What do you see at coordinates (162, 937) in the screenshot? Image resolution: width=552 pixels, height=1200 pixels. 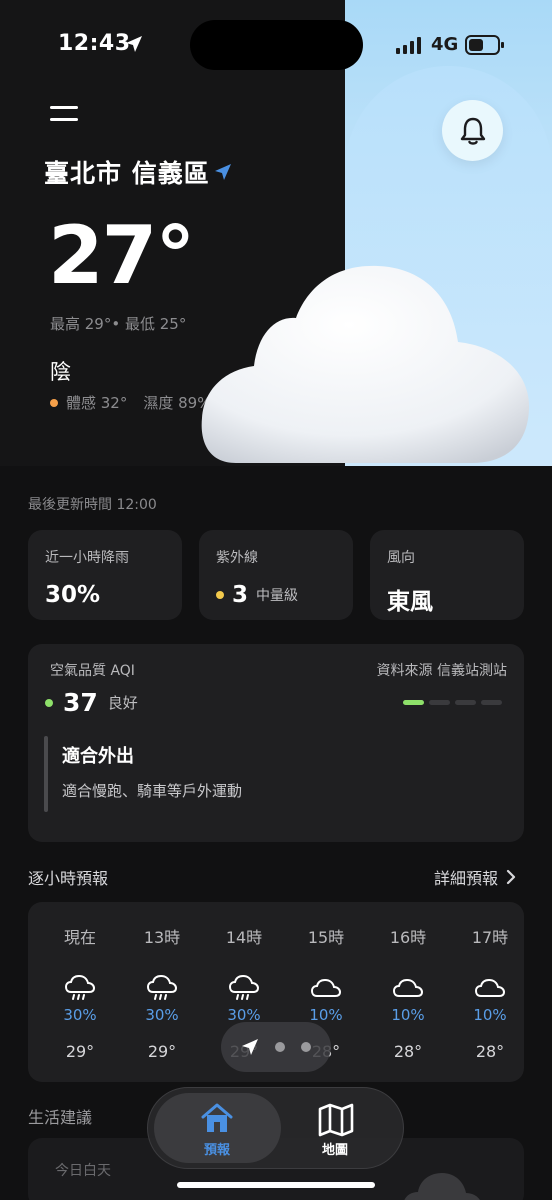 I see `hour-label: 13時` at bounding box center [162, 937].